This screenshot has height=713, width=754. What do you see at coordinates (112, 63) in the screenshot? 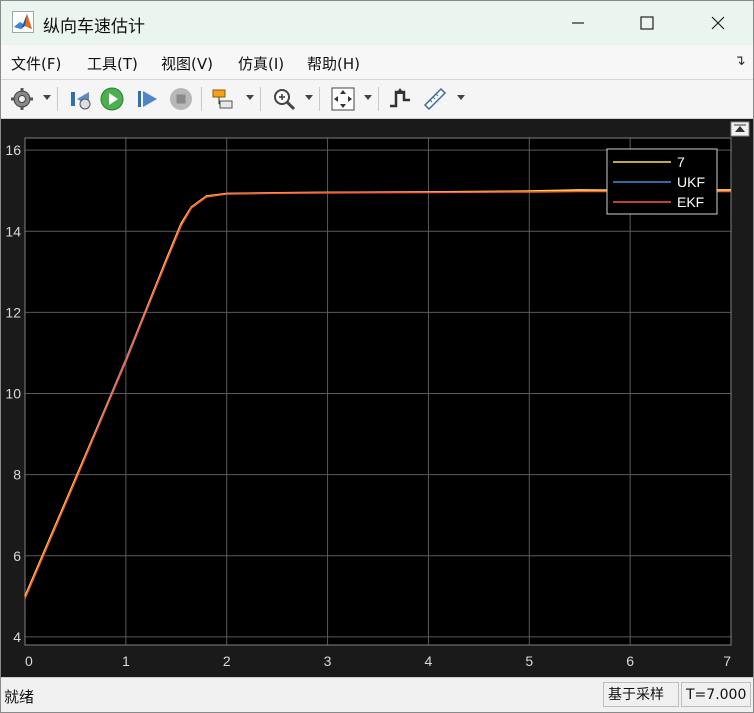
I see `menu-tools: 工具(T)` at bounding box center [112, 63].